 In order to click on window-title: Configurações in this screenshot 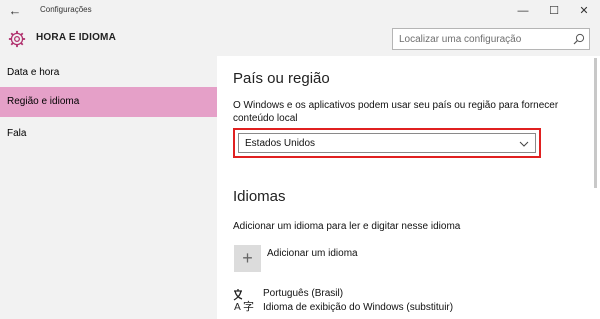, I will do `click(66, 9)`.